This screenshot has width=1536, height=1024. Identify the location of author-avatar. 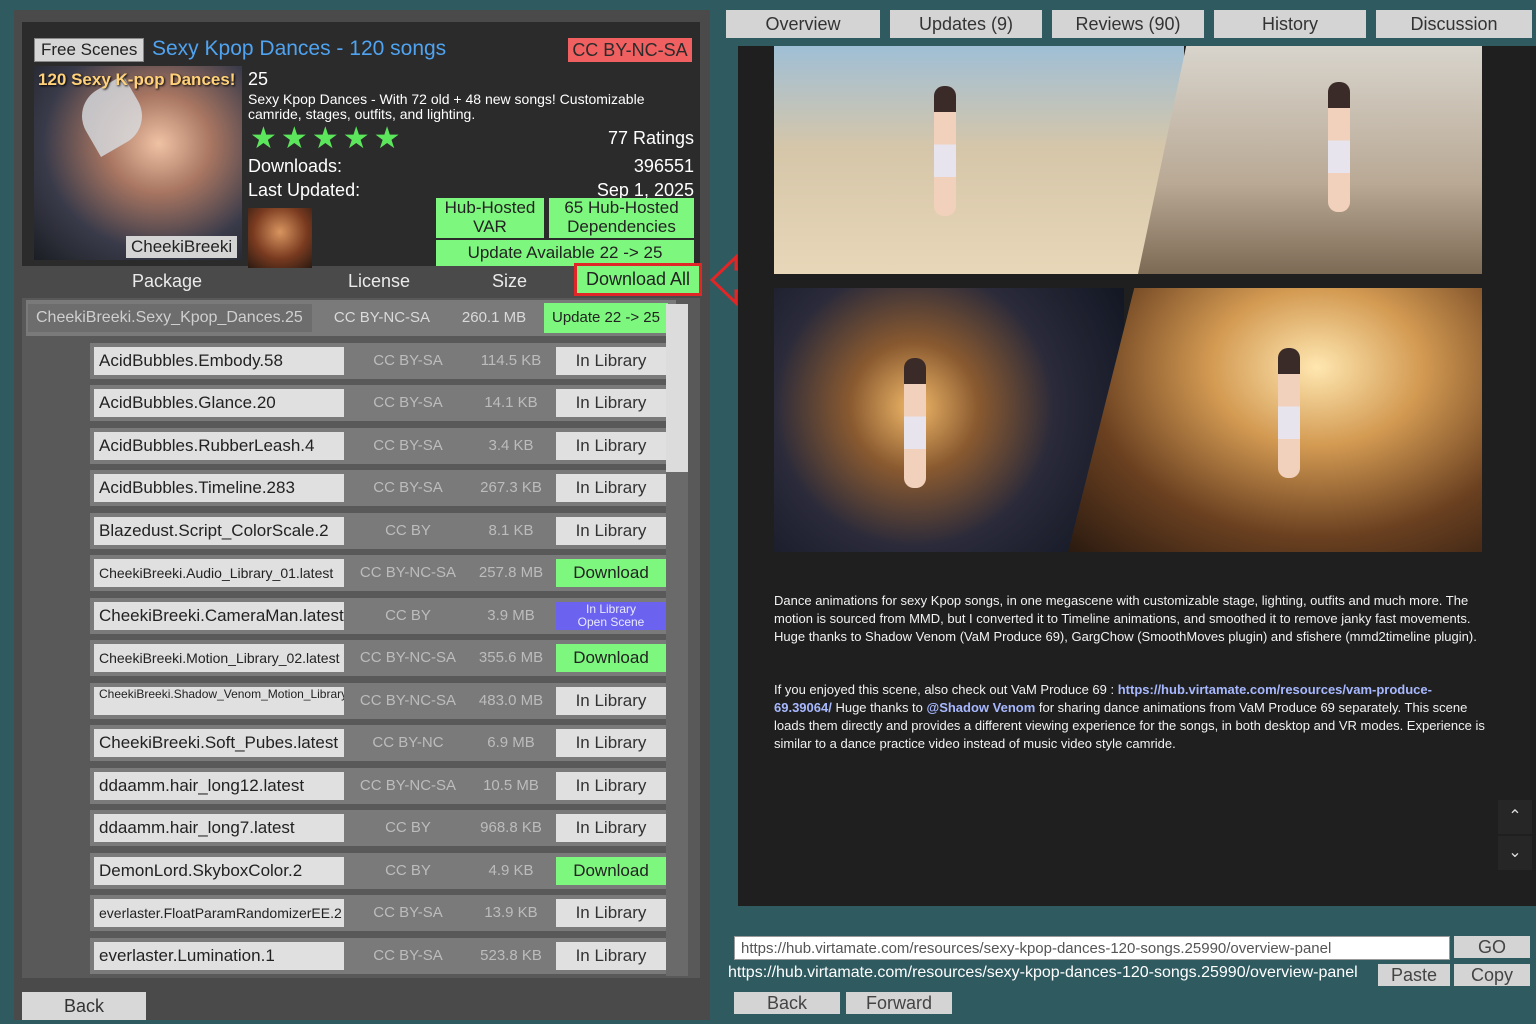
(280, 238).